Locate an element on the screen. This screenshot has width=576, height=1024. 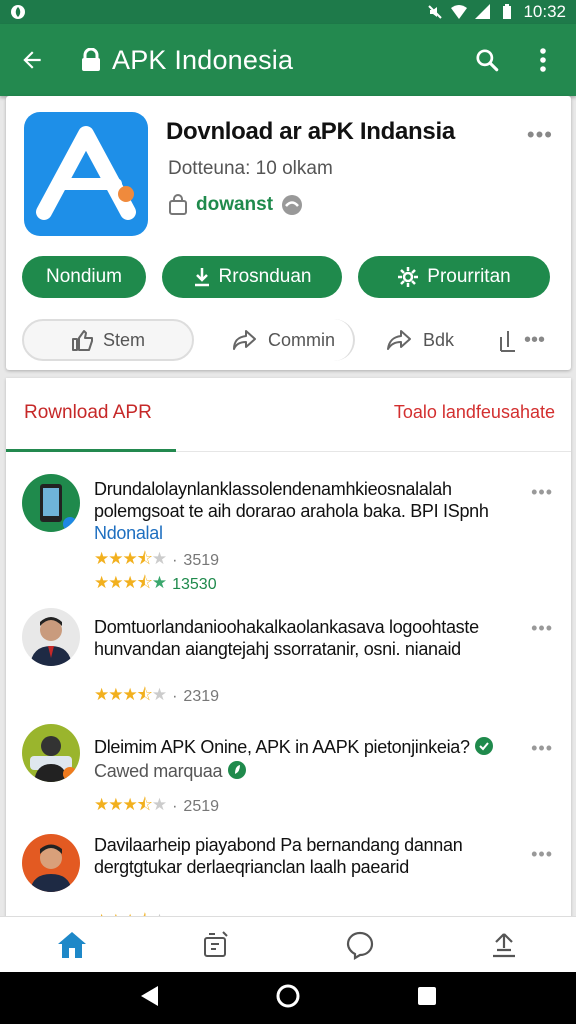
item-rating: ★★★⯪★ · 2319 is located at coordinates (156, 696).